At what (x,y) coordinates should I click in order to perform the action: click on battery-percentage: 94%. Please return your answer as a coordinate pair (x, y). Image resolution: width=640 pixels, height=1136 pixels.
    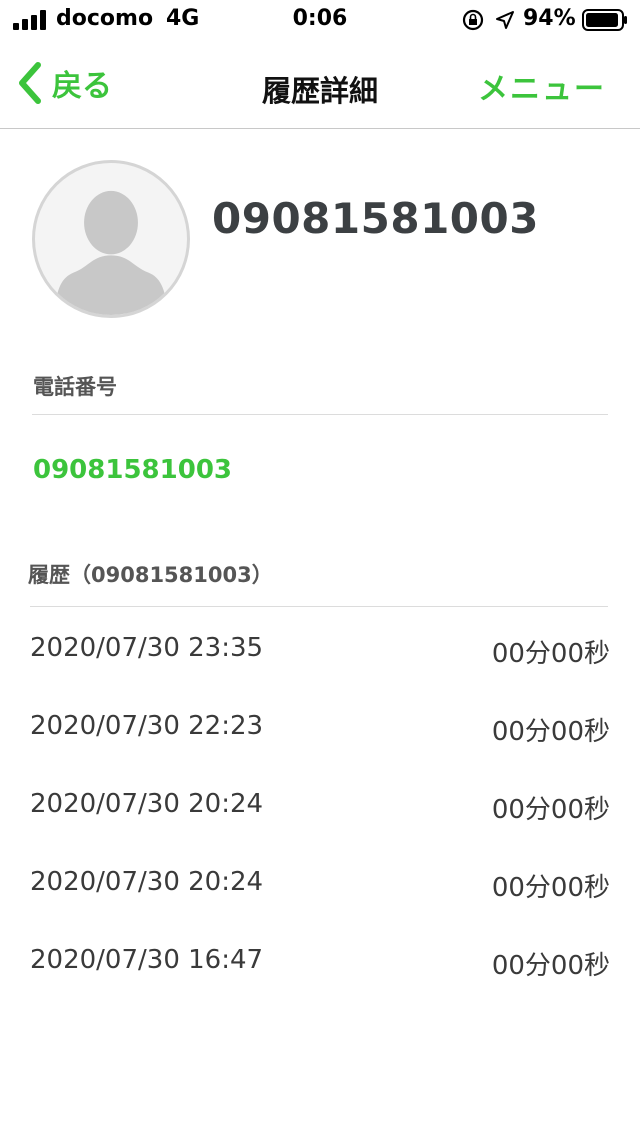
    Looking at the image, I should click on (549, 18).